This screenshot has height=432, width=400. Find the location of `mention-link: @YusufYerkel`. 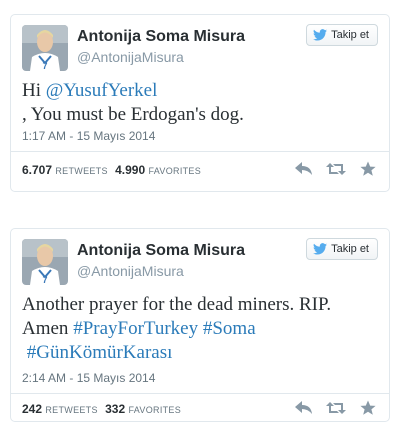

mention-link: @YusufYerkel is located at coordinates (102, 90).